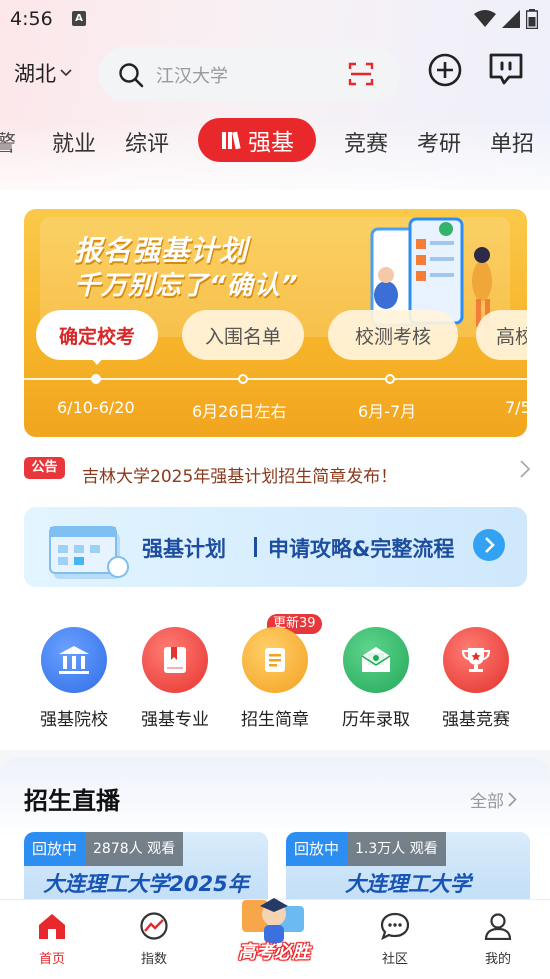 The height and width of the screenshot is (979, 550). Describe the element at coordinates (8, 142) in the screenshot. I see `tab-item: 警` at that location.